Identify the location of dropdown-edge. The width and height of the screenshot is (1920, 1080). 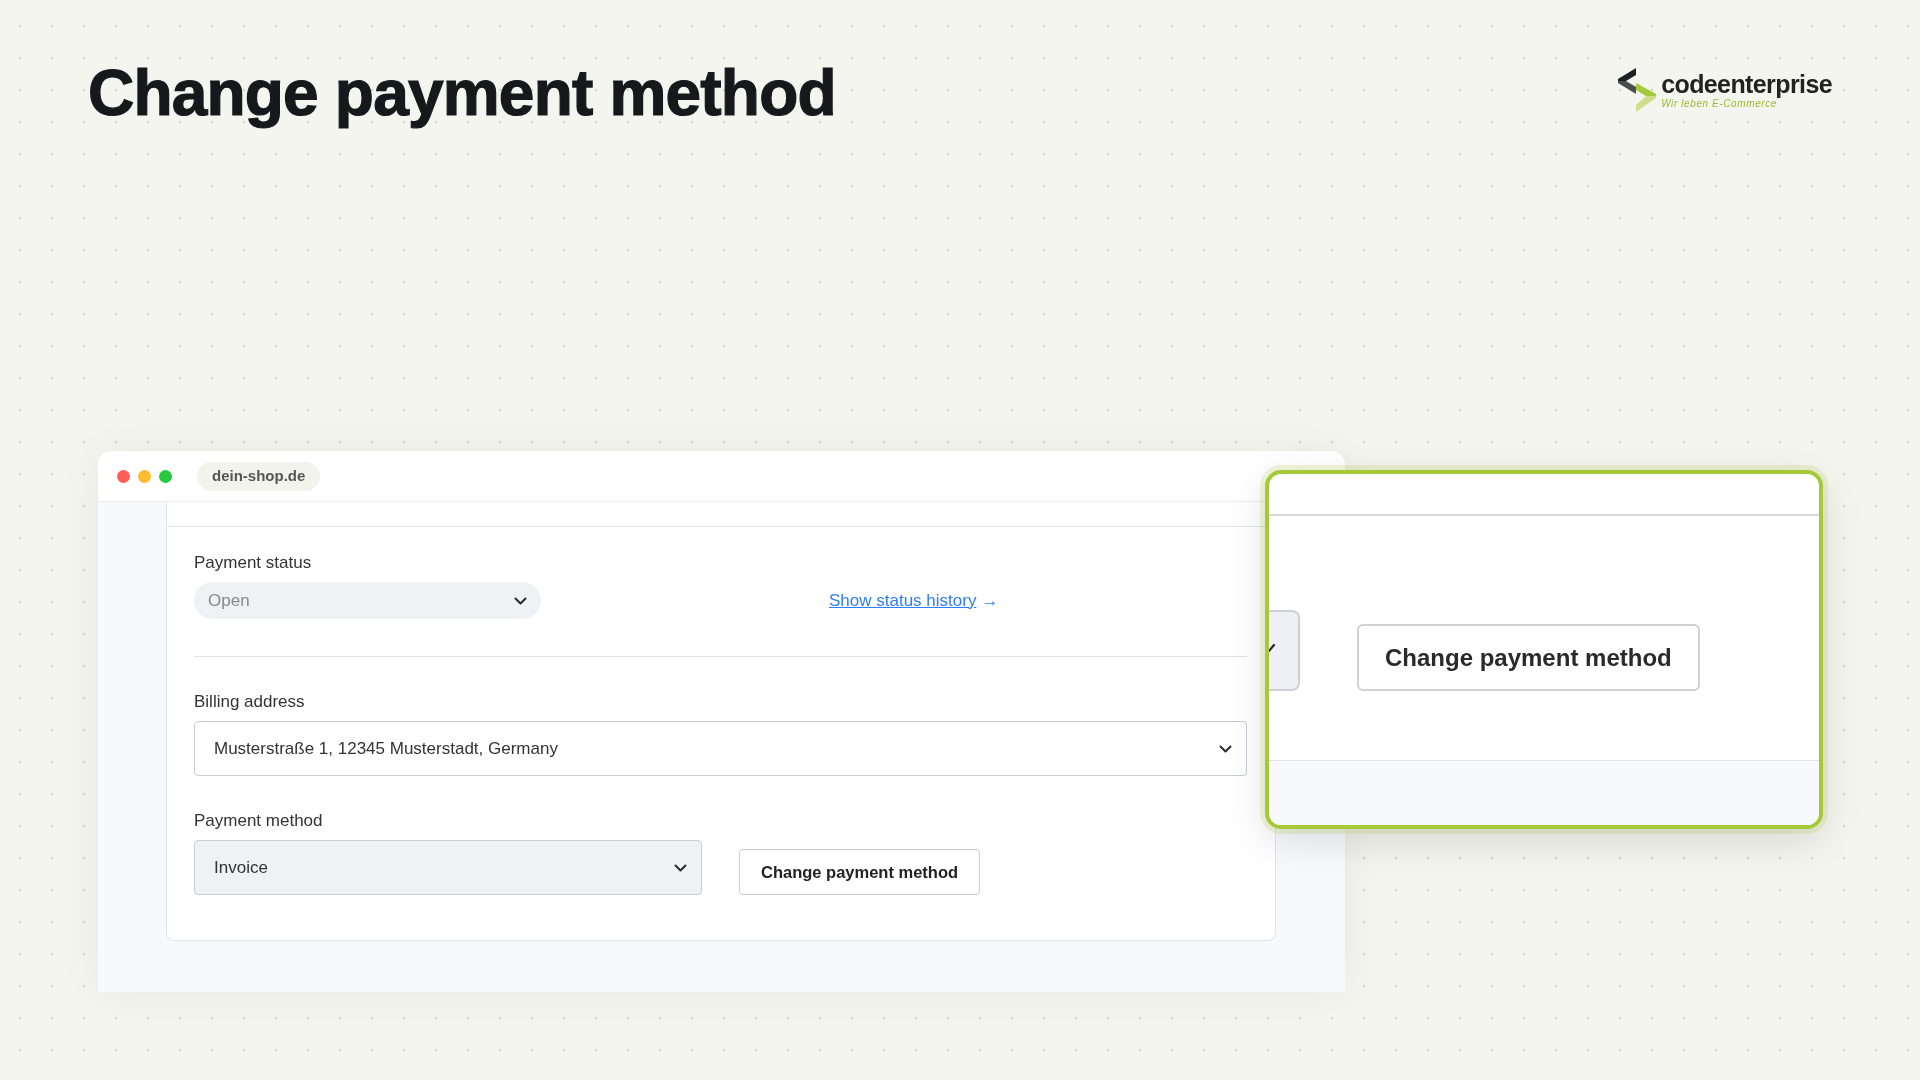
(1284, 650).